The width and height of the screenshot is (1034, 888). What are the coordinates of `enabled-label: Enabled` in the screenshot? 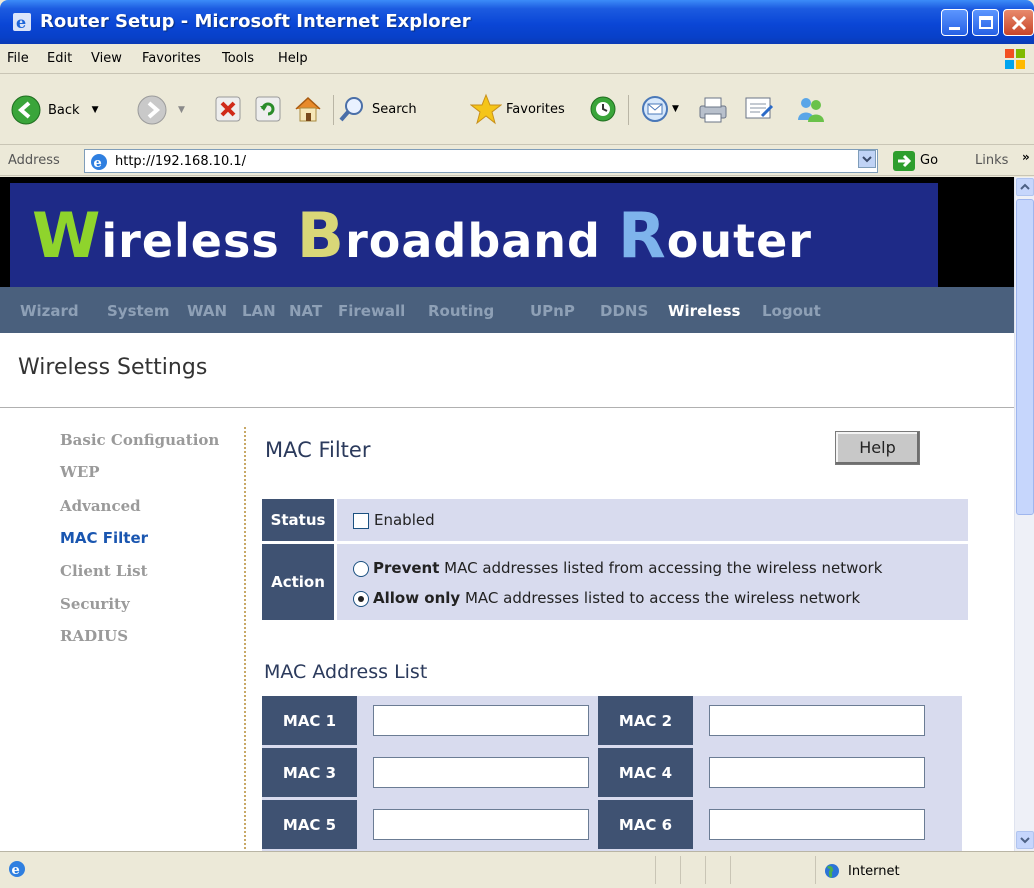 It's located at (404, 520).